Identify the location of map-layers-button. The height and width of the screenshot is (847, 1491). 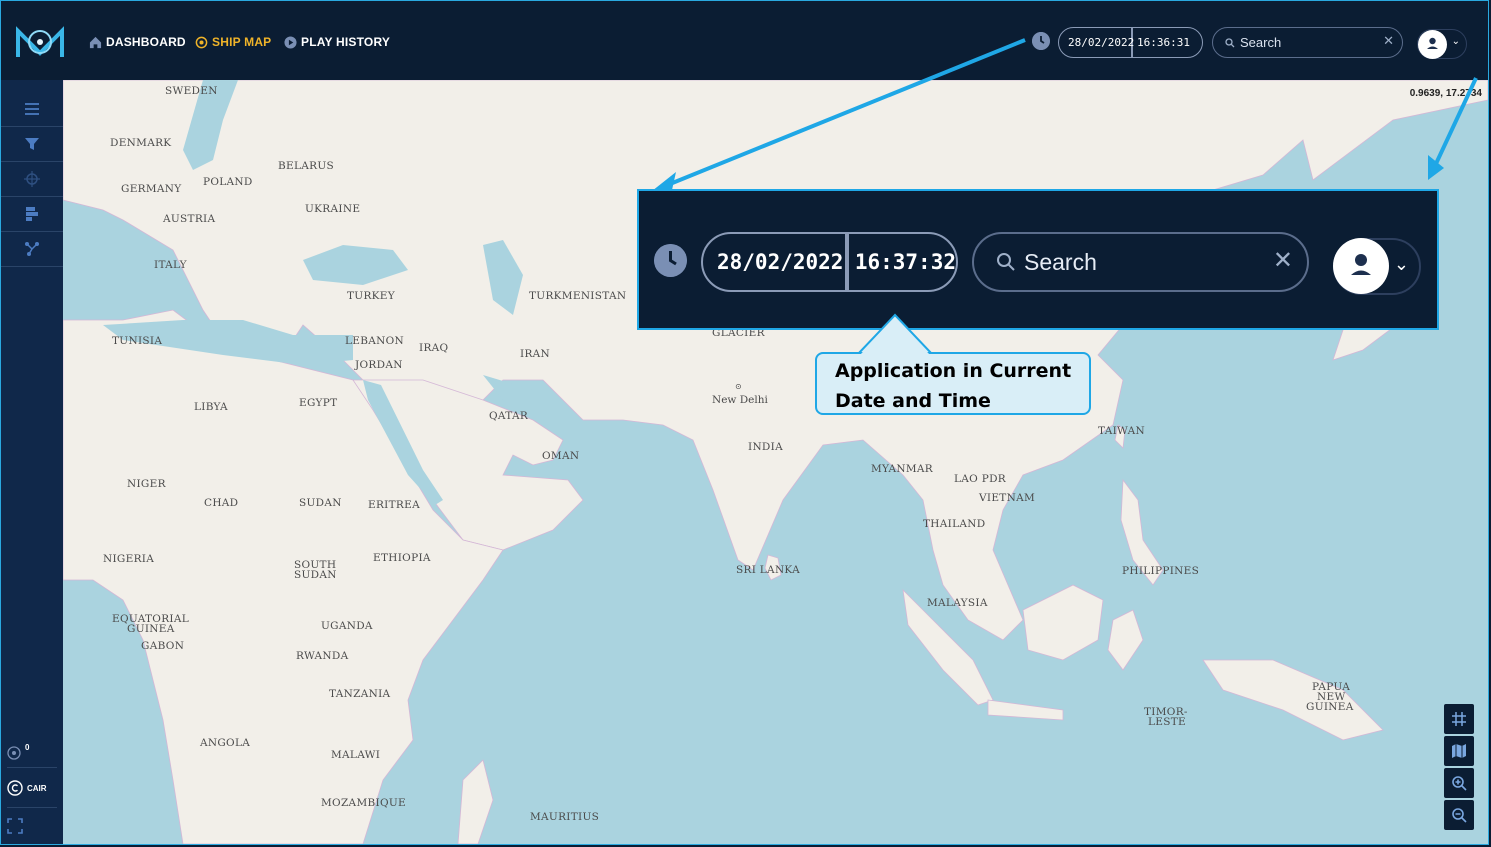
(1459, 751).